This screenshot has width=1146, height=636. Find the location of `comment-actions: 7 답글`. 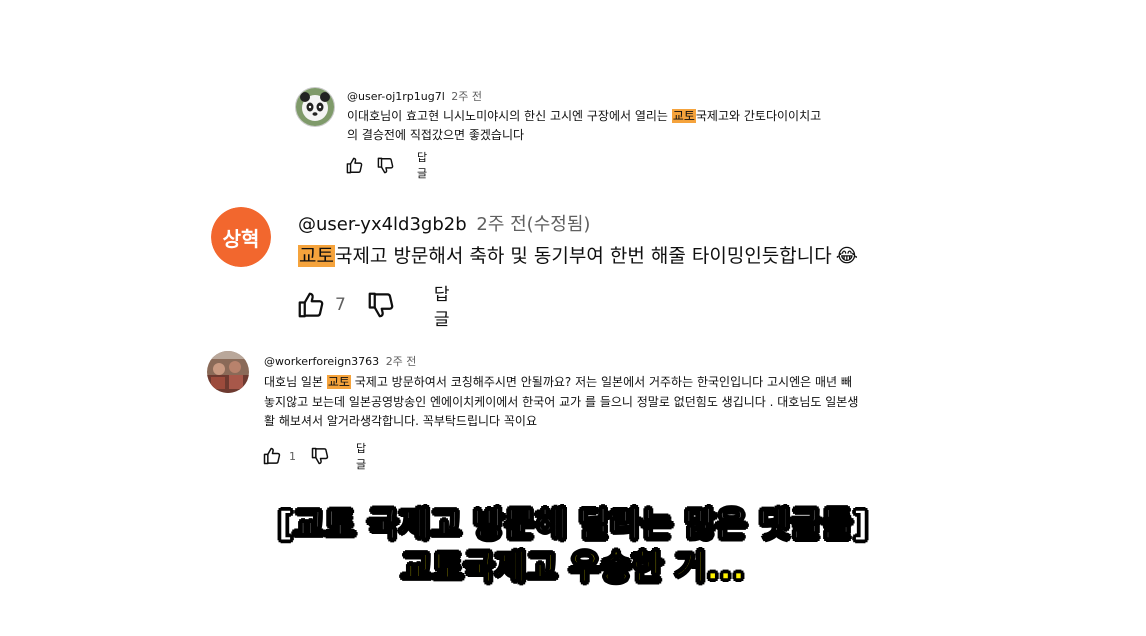

comment-actions: 7 답글 is located at coordinates (372, 307).